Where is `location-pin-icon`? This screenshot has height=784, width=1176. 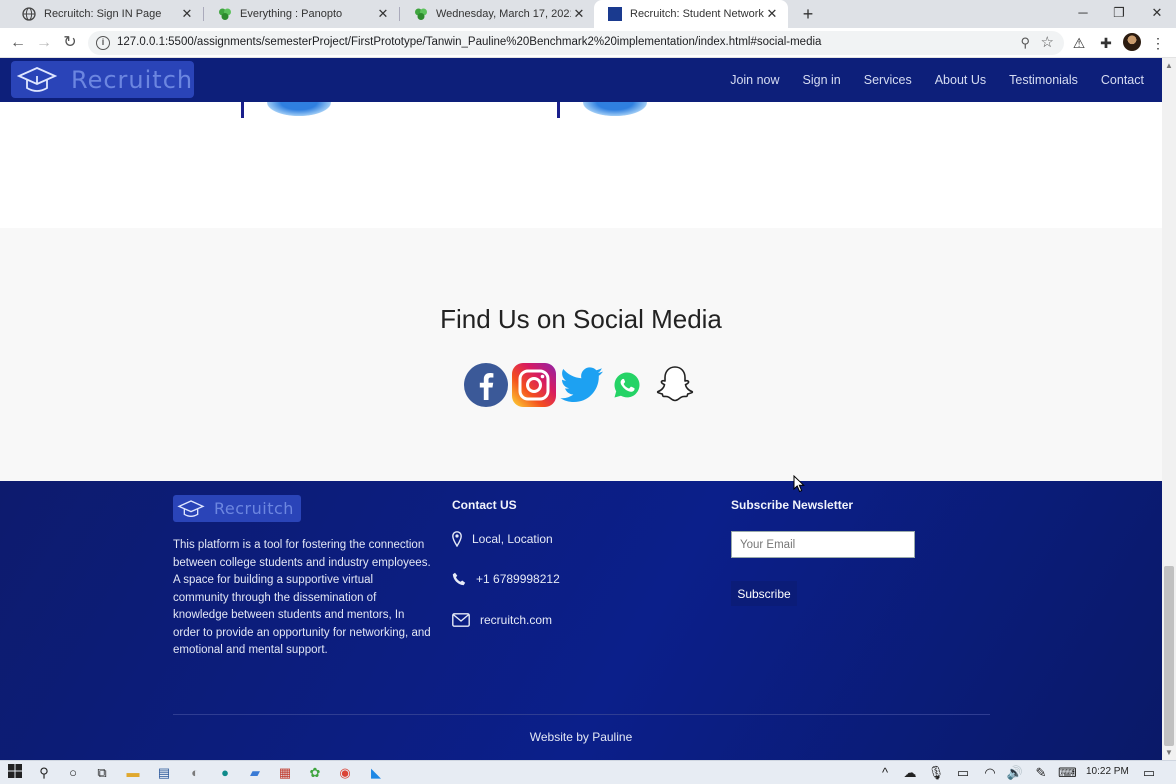 location-pin-icon is located at coordinates (457, 539).